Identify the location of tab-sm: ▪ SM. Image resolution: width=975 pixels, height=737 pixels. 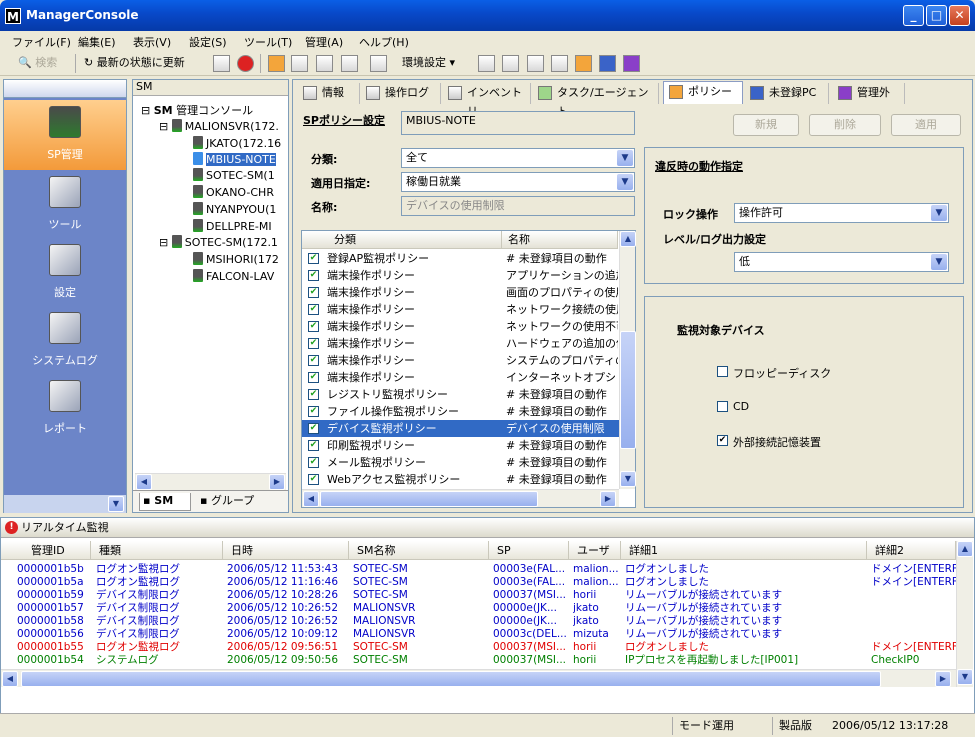
(165, 502).